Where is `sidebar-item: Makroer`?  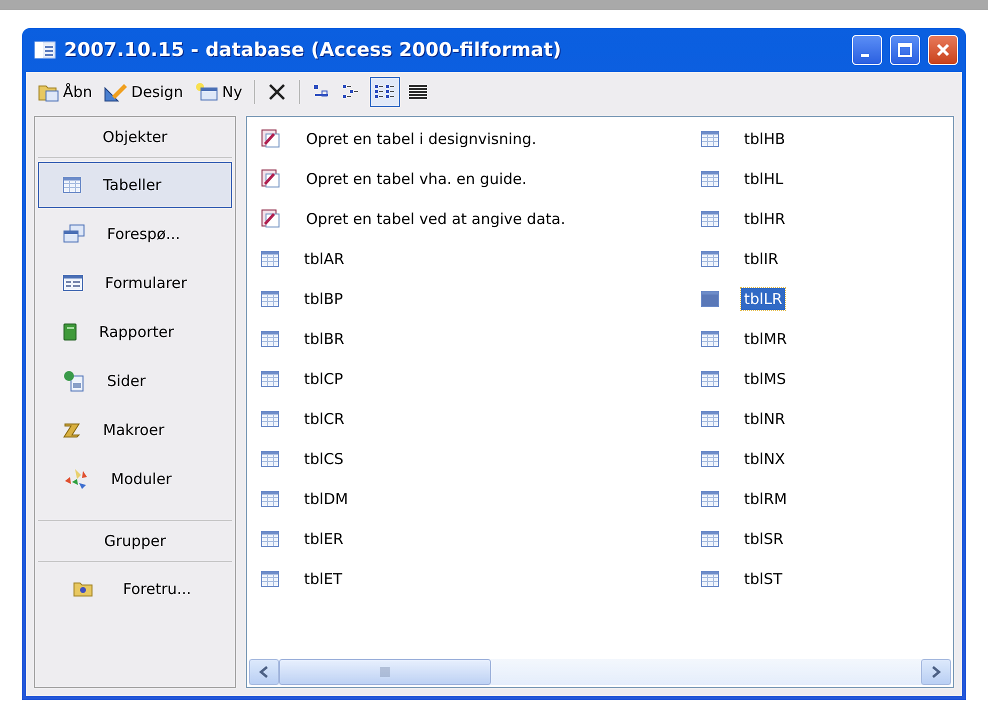
sidebar-item: Makroer is located at coordinates (135, 430).